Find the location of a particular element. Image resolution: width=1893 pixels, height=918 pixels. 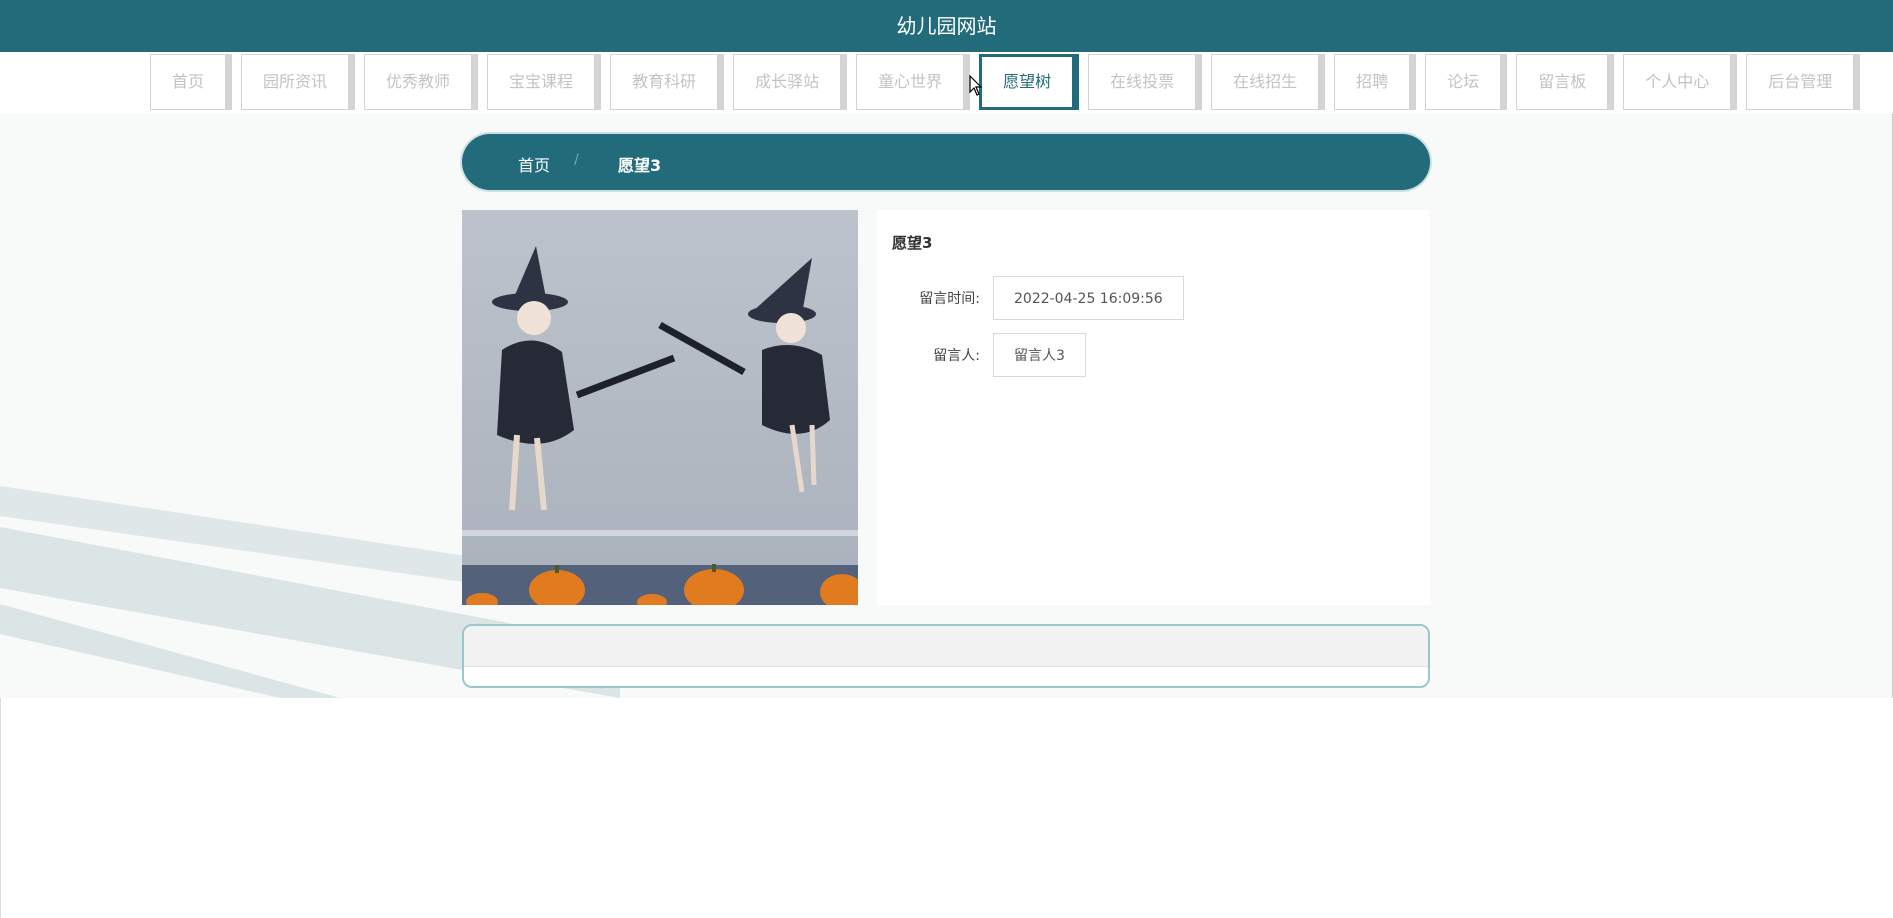

nav-item-growth: 成长驿站 is located at coordinates (790, 82).